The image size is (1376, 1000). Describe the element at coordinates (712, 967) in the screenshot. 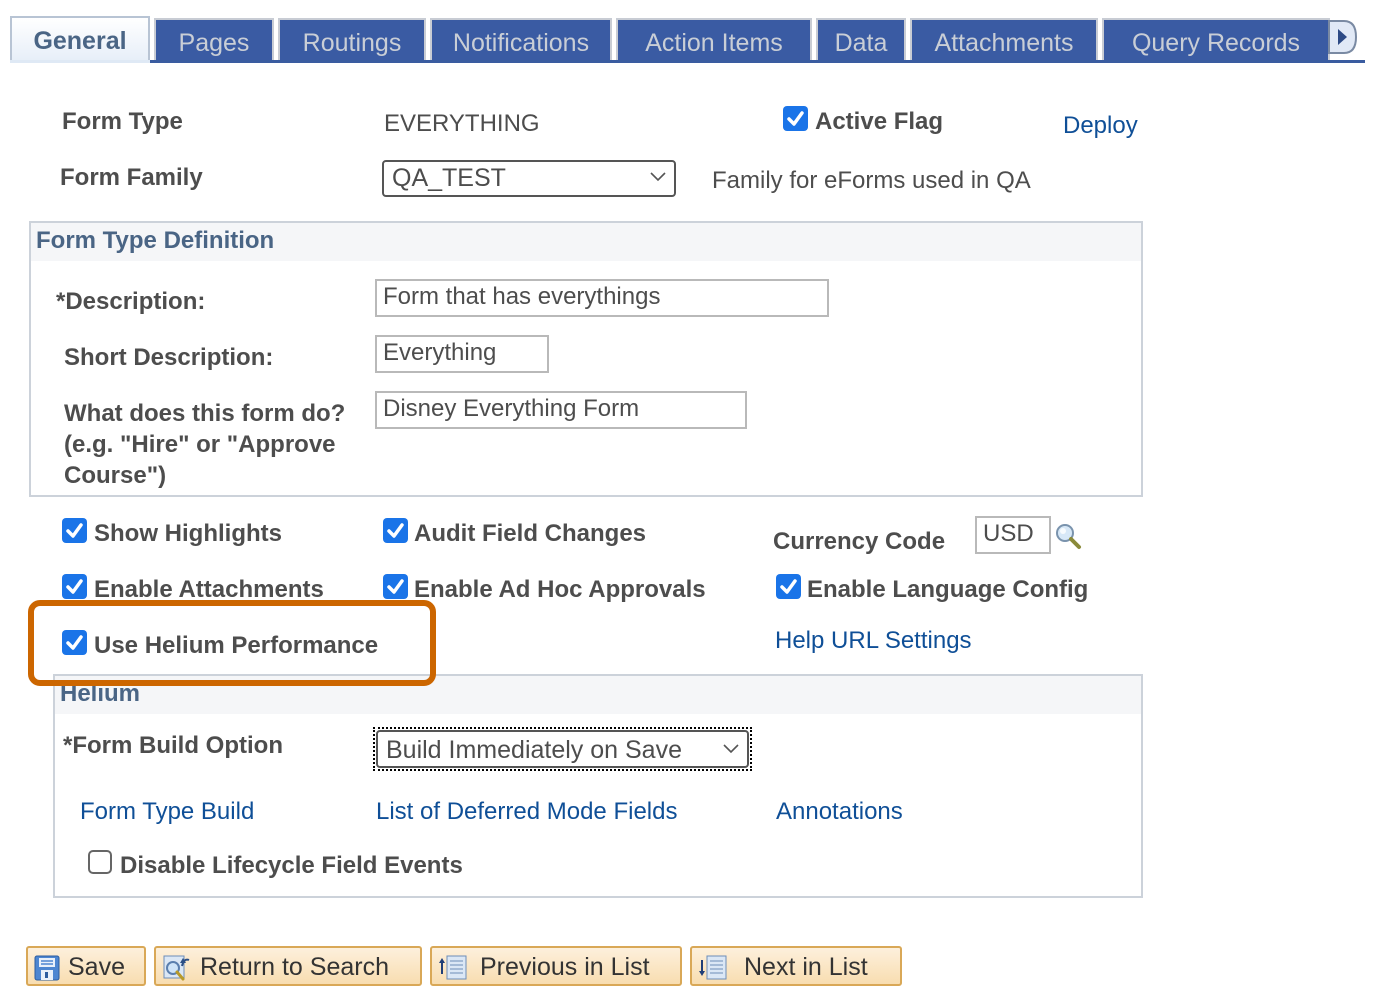

I see `next-list-icon` at that location.